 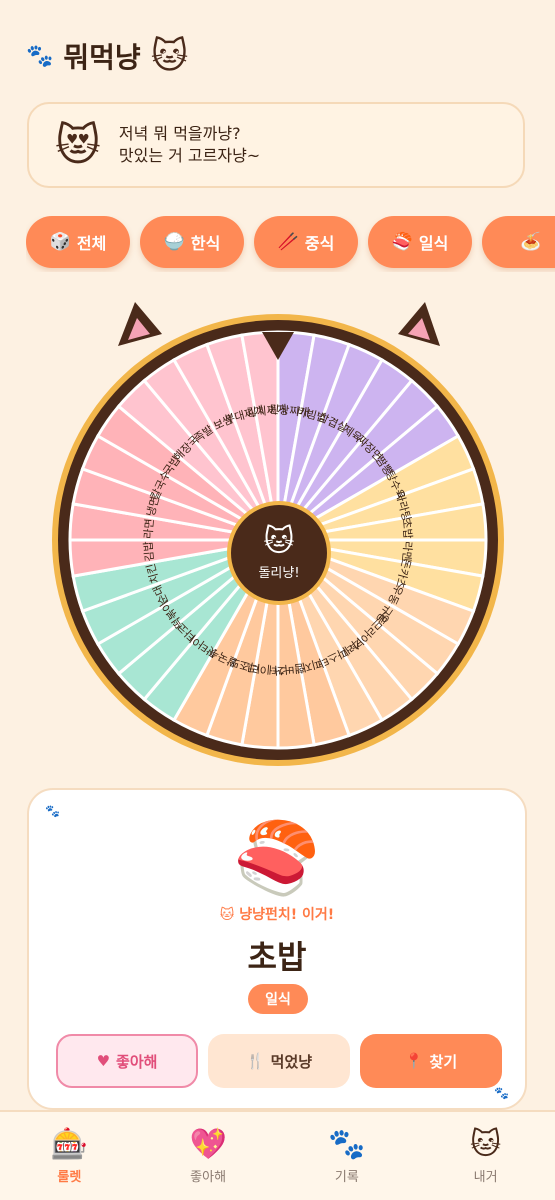 I want to click on chip-western: 🍝, so click(x=518, y=242).